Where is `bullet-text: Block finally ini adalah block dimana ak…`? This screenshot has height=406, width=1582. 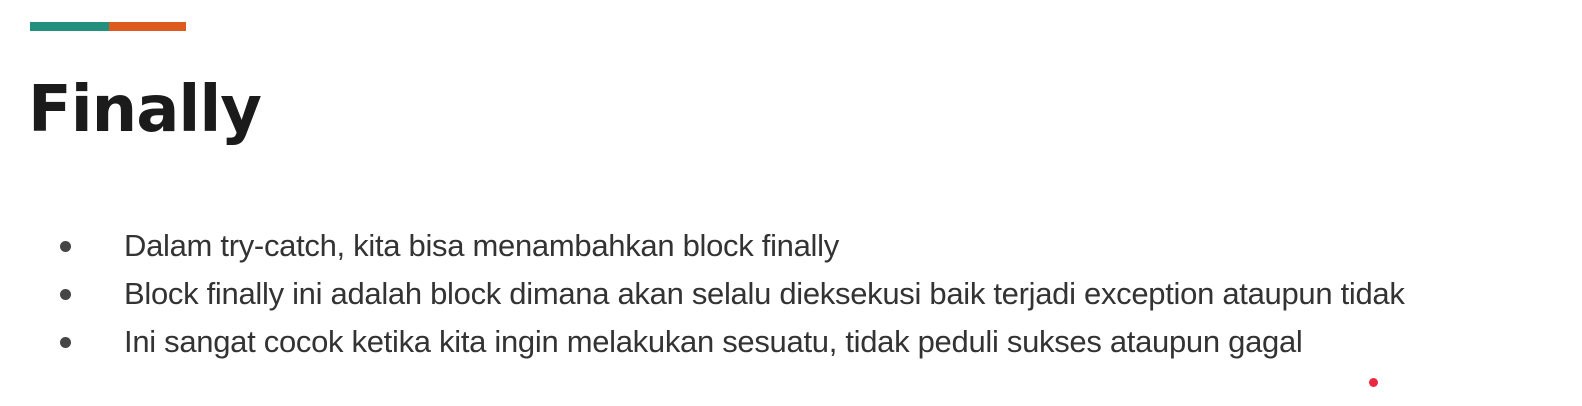
bullet-text: Block finally ini adalah block dimana ak… is located at coordinates (764, 293).